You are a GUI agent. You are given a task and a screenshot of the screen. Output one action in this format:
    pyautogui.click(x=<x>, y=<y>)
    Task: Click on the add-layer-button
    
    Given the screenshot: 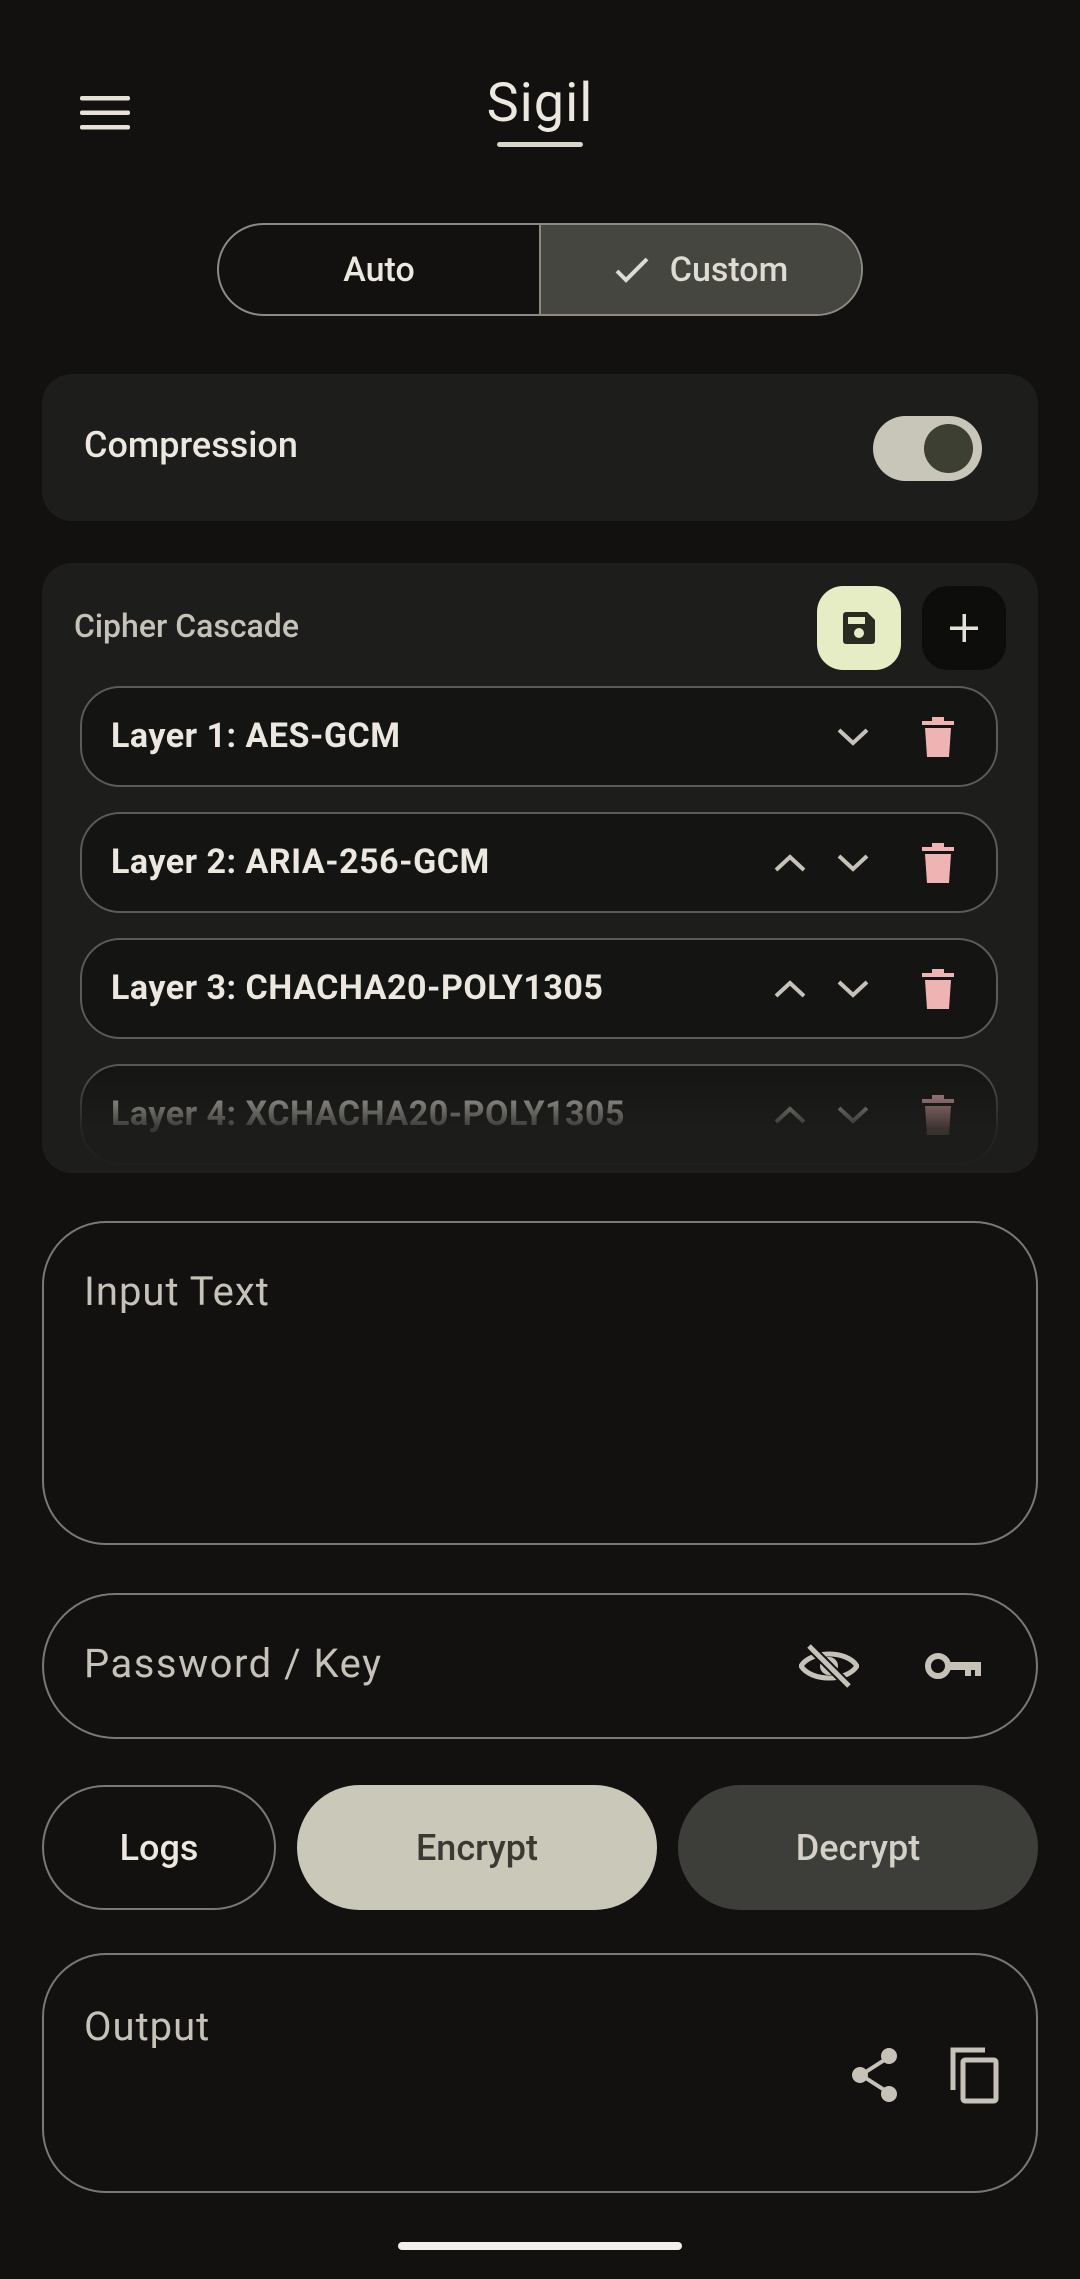 What is the action you would take?
    pyautogui.click(x=964, y=628)
    